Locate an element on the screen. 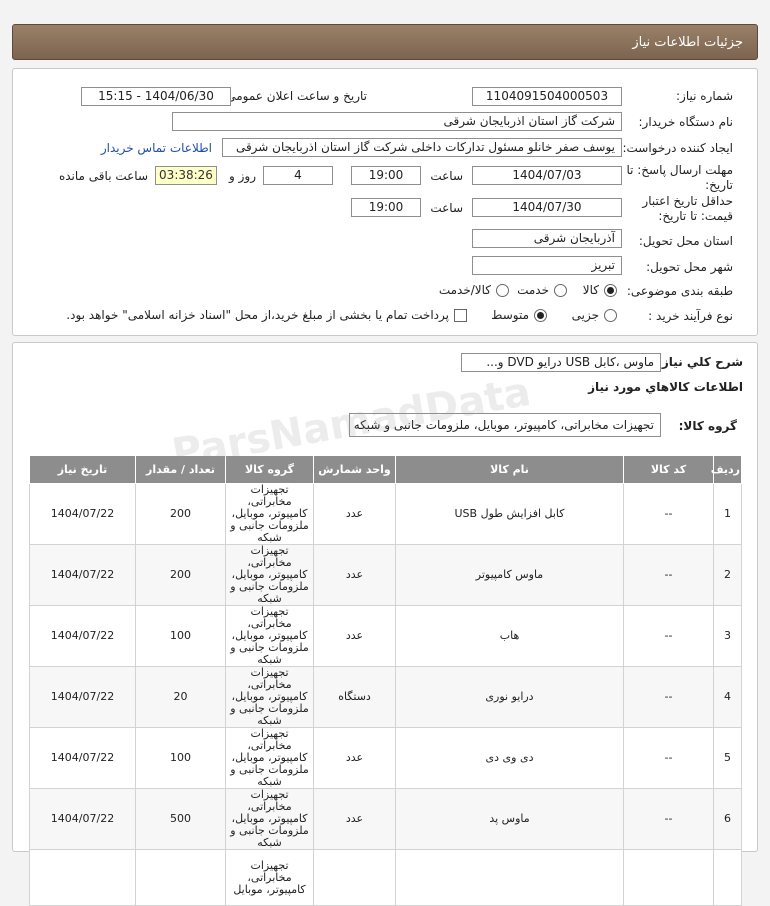  purchase-type-label: نوع فرآیند خرید : is located at coordinates (690, 316).